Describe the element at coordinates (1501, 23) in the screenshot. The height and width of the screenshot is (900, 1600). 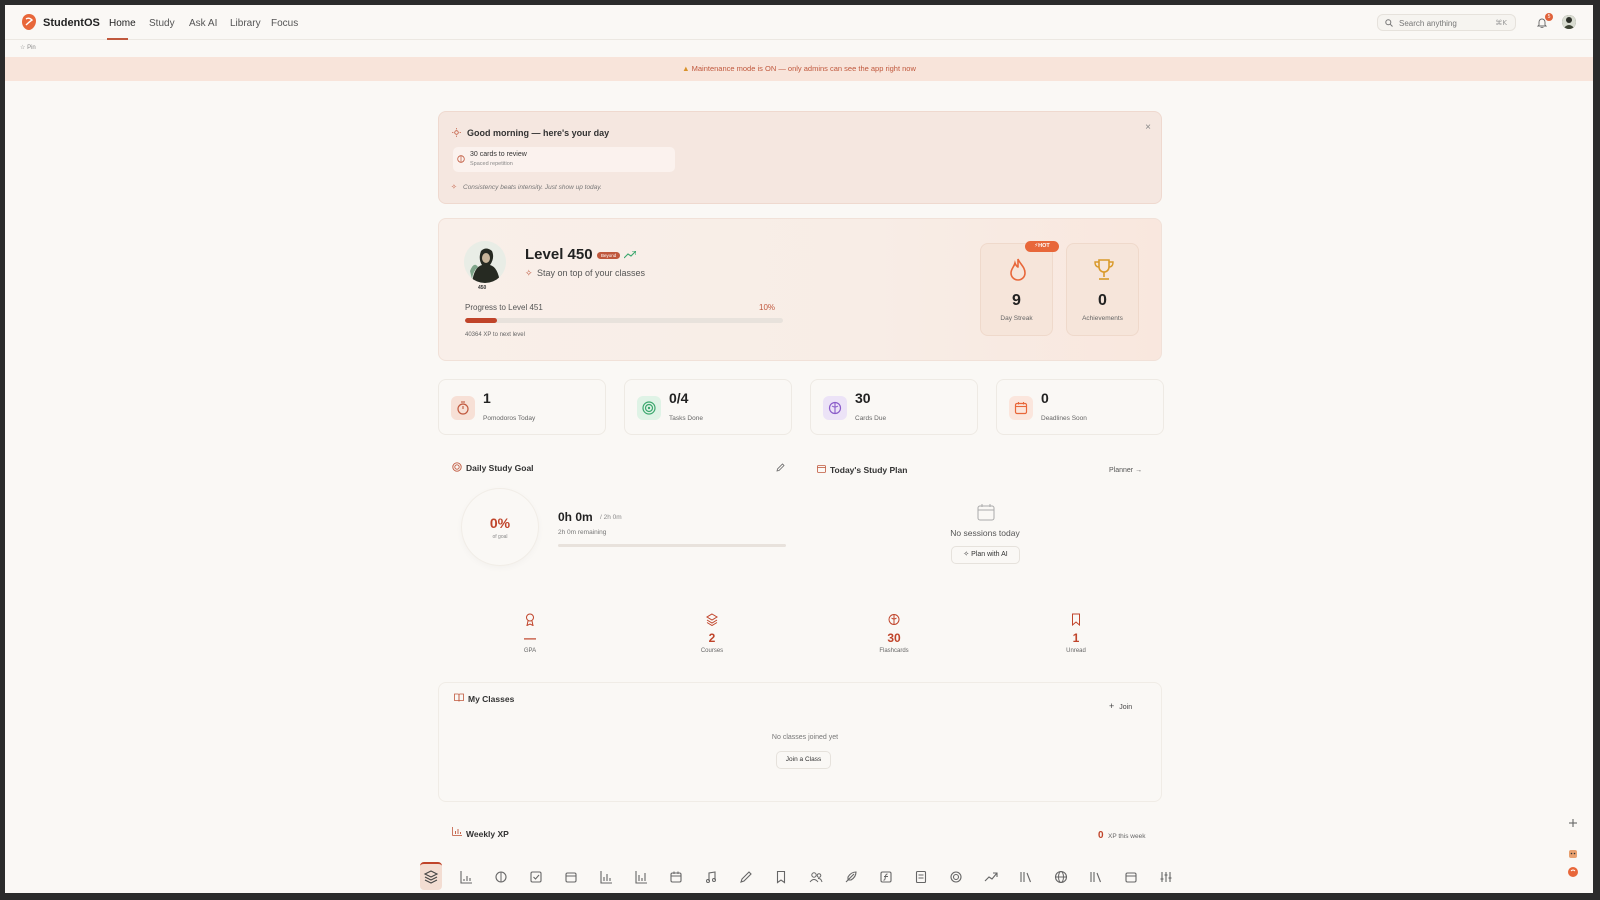
I see `search-shortcut: ⌘K` at that location.